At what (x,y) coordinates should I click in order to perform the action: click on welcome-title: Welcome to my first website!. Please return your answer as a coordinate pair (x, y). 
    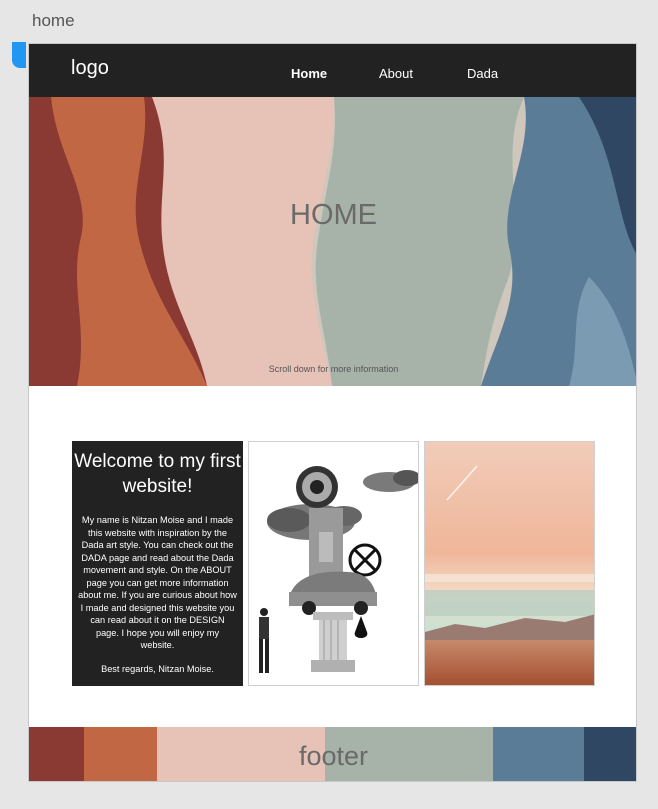
    Looking at the image, I should click on (157, 474).